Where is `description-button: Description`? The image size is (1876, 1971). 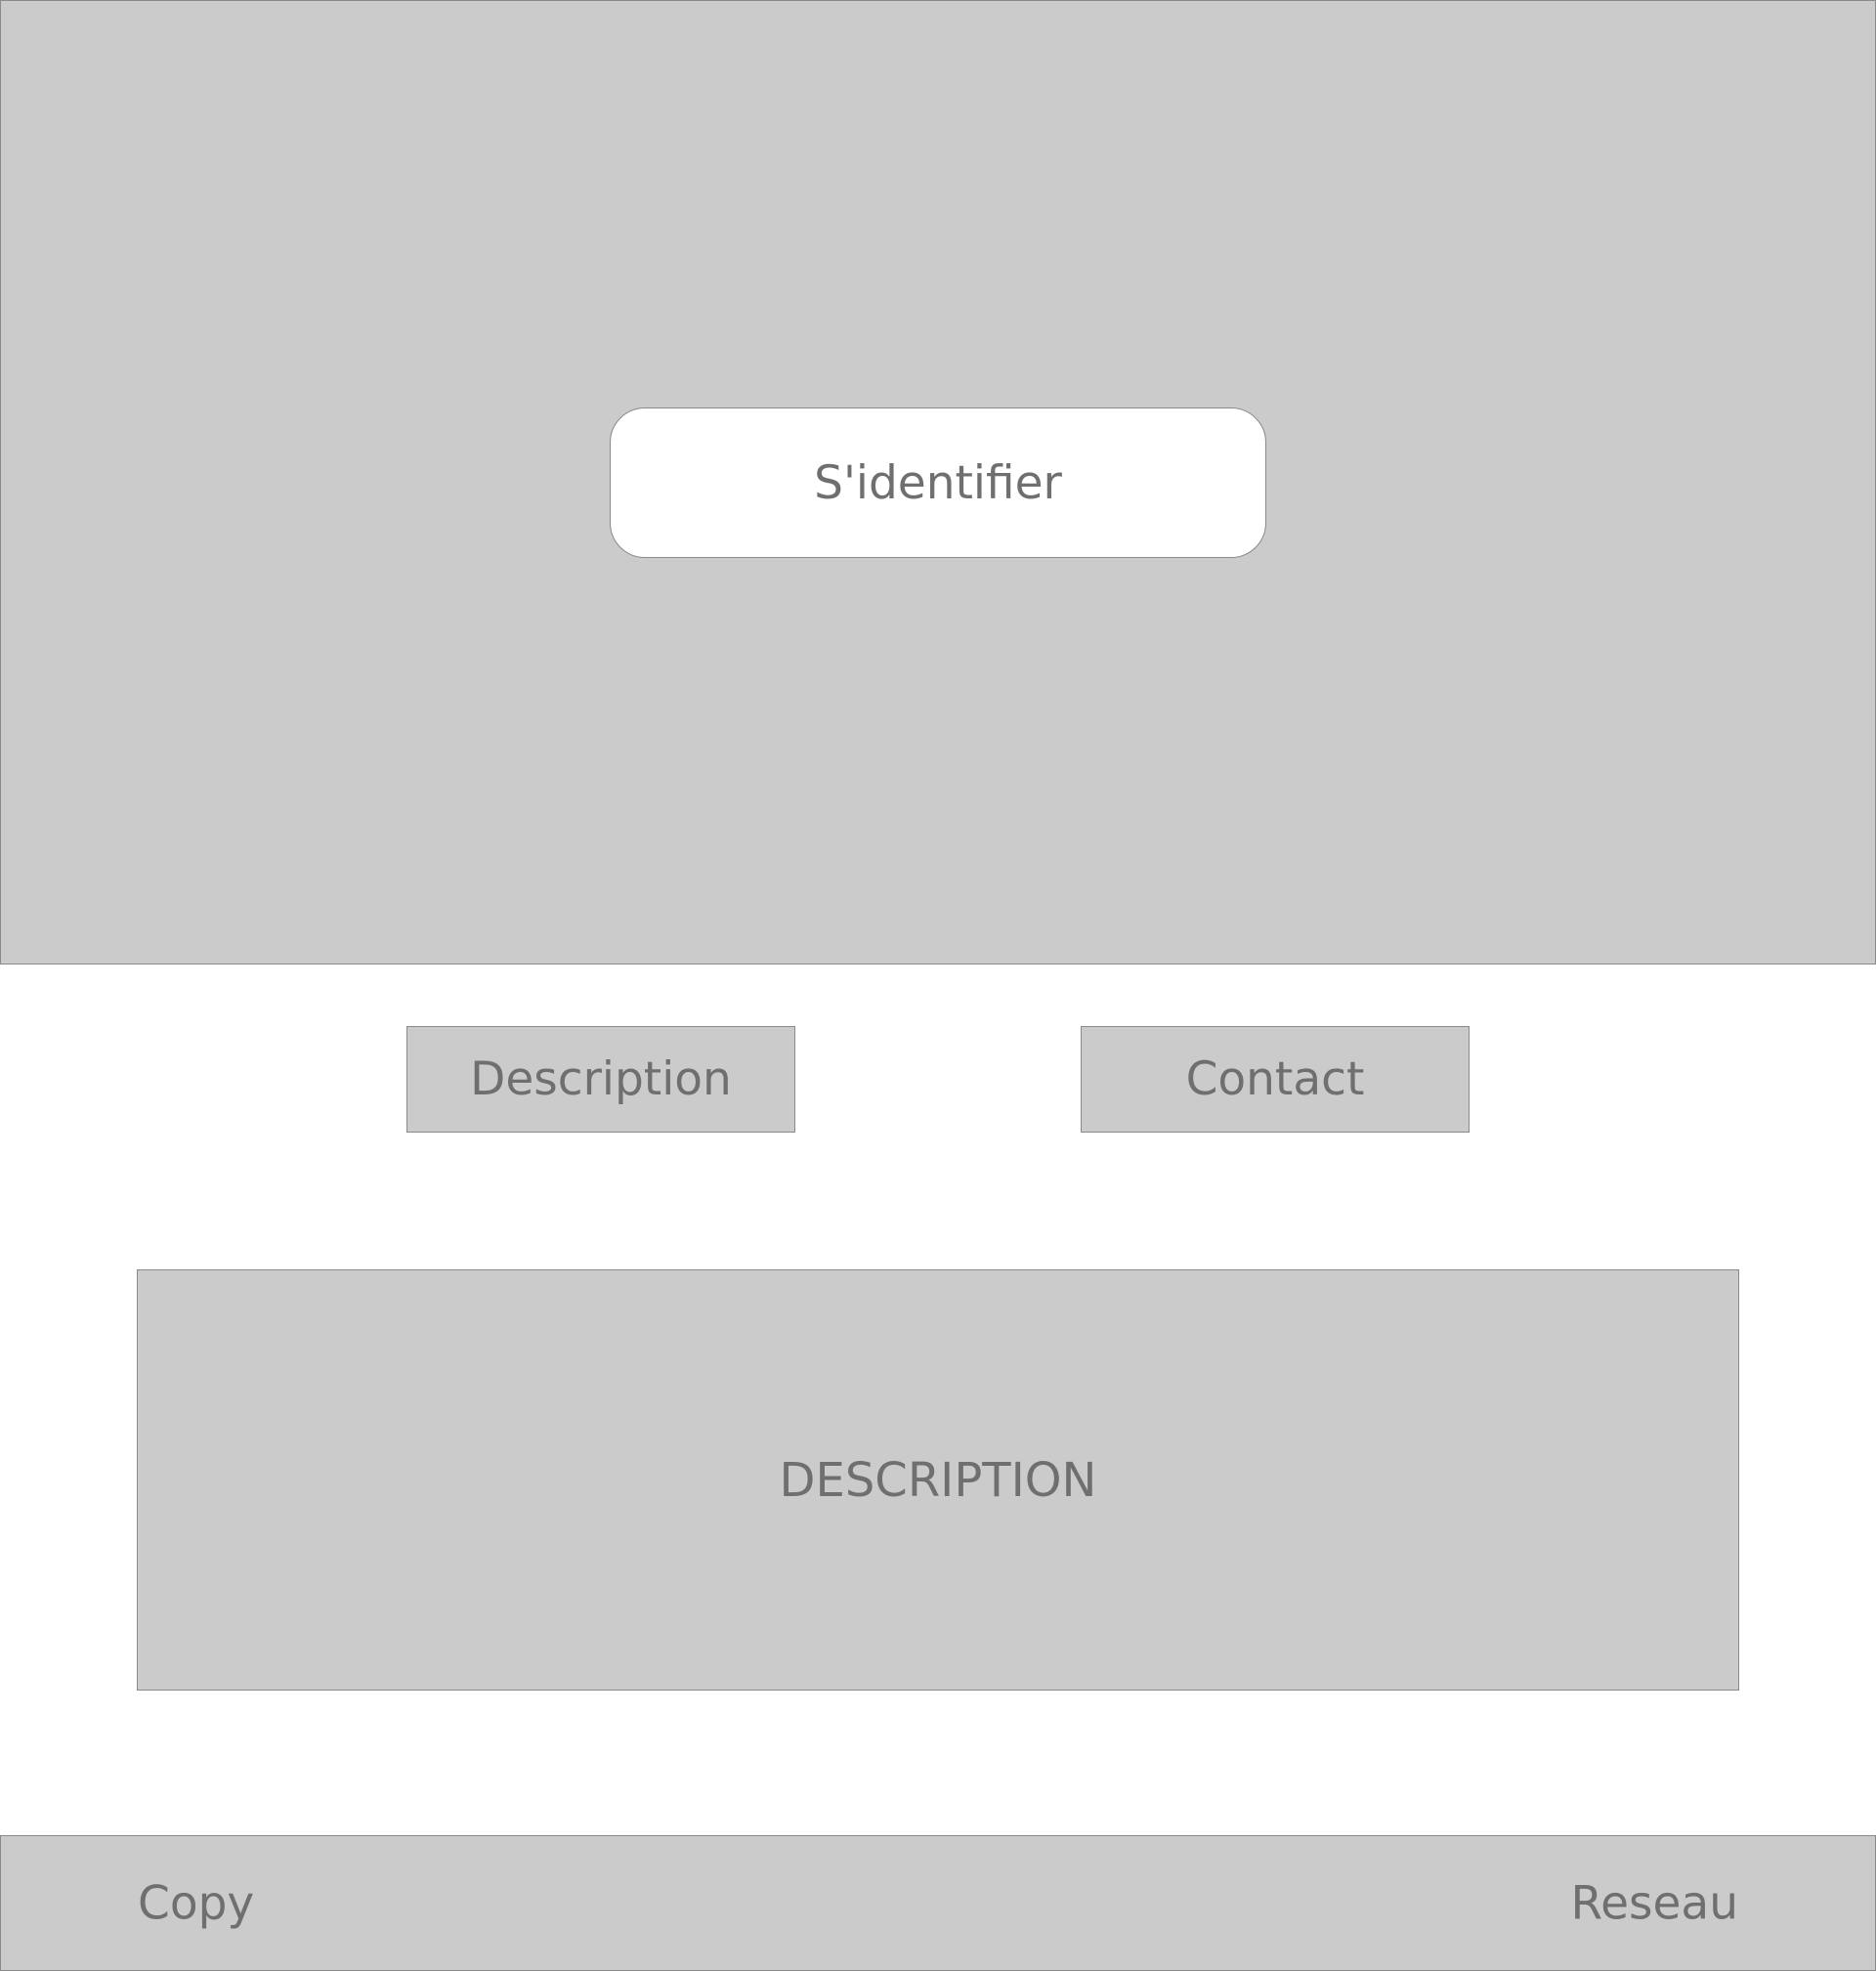 description-button: Description is located at coordinates (600, 1079).